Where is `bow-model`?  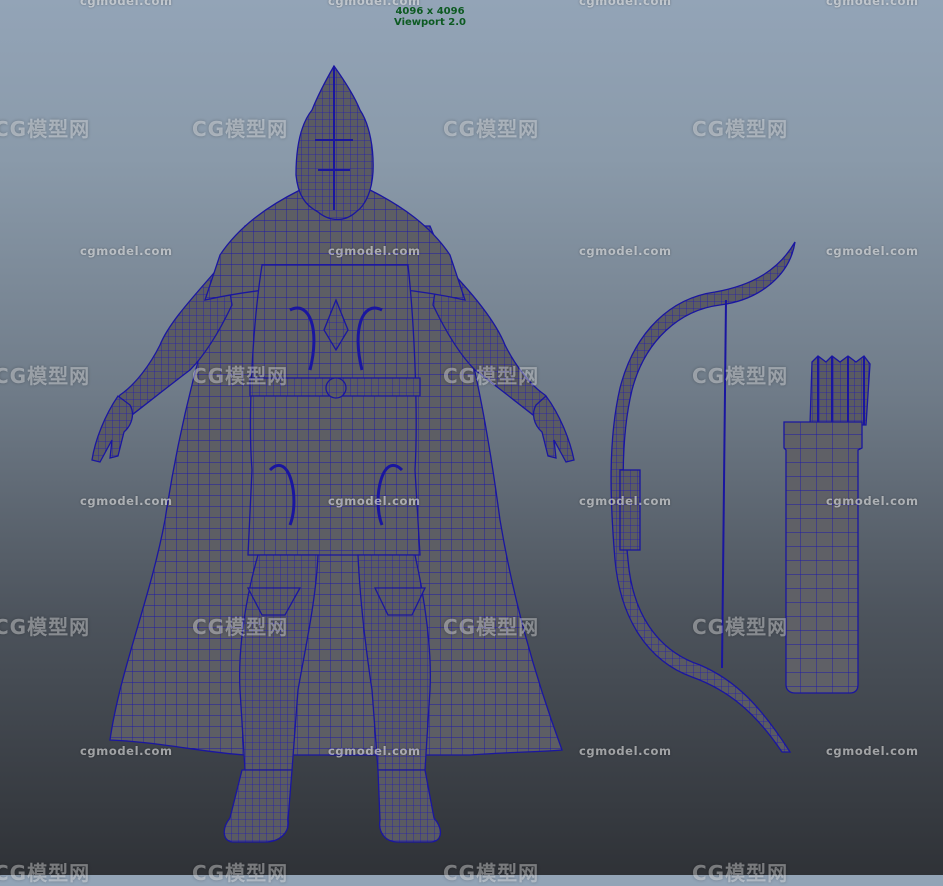 bow-model is located at coordinates (703, 497).